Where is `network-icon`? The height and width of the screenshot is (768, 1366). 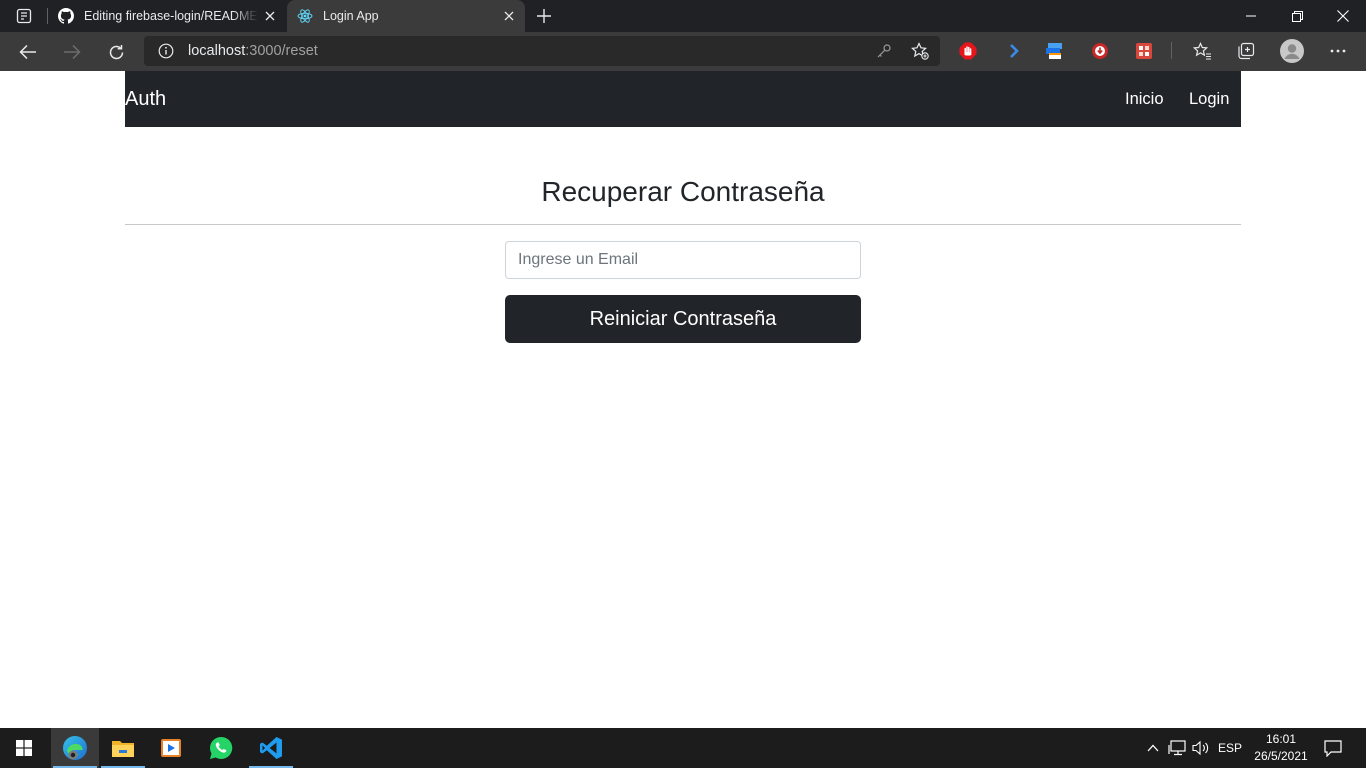 network-icon is located at coordinates (1177, 748).